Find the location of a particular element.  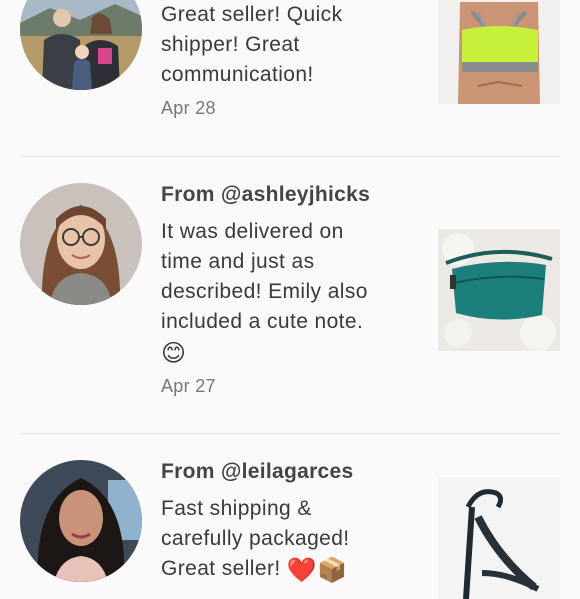

smiling-face-emoji: 😊 is located at coordinates (174, 353).